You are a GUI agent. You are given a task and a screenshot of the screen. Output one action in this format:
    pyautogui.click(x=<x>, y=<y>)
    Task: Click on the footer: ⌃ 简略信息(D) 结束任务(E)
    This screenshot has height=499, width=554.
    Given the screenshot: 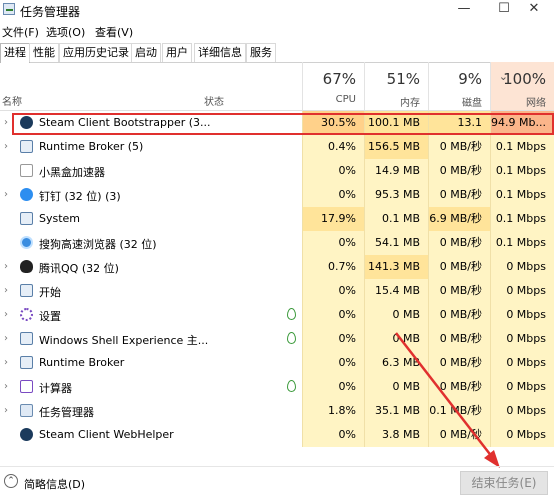 What is the action you would take?
    pyautogui.click(x=277, y=482)
    